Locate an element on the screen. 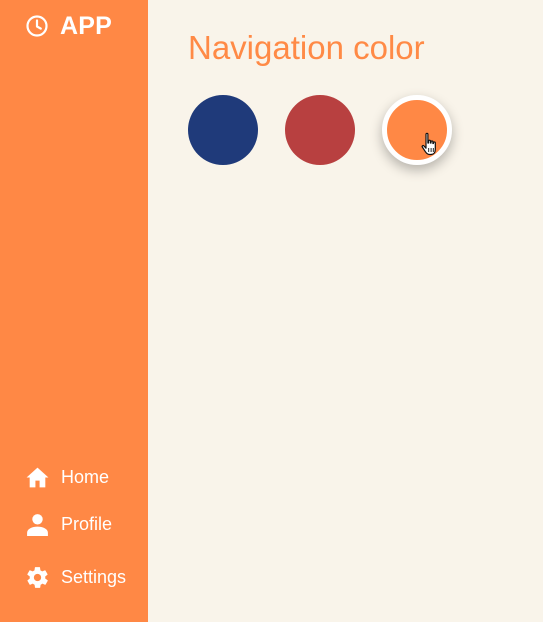 The height and width of the screenshot is (622, 543). brand-label: APP is located at coordinates (86, 26).